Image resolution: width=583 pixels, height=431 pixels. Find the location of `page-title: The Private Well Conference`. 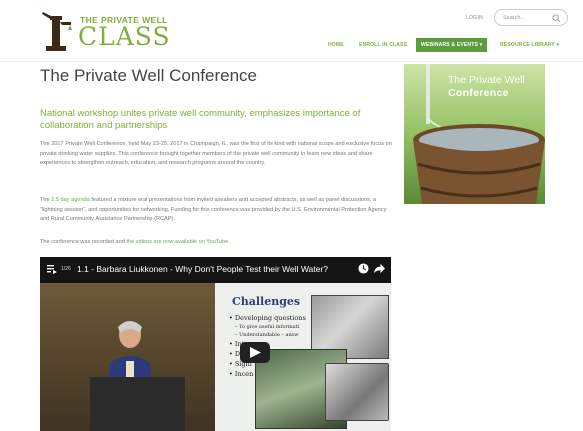

page-title: The Private Well Conference is located at coordinates (149, 75).